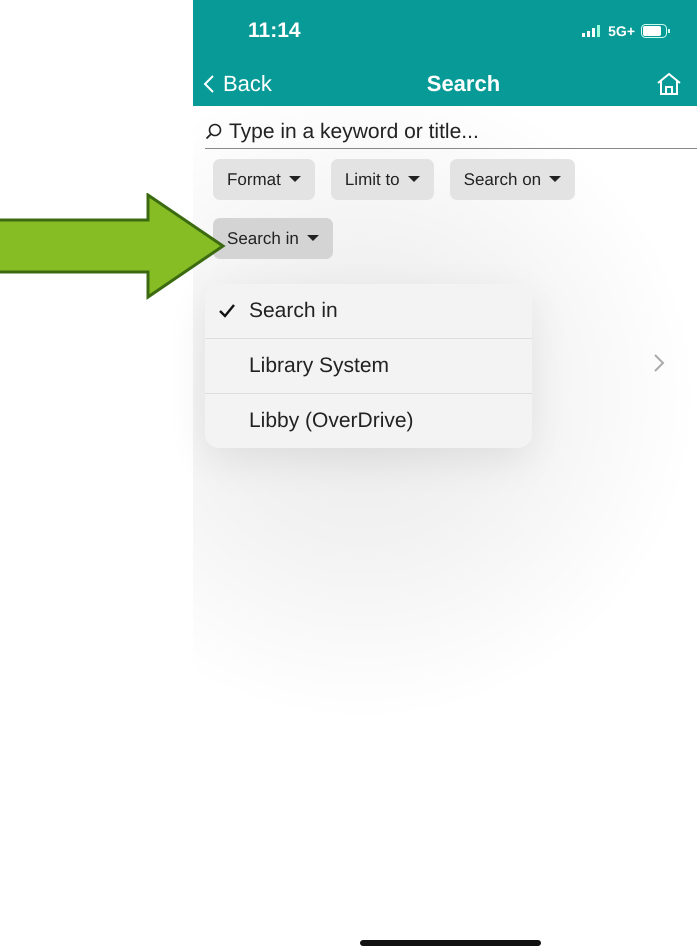 Image resolution: width=697 pixels, height=950 pixels. I want to click on menu-item: Search in, so click(368, 311).